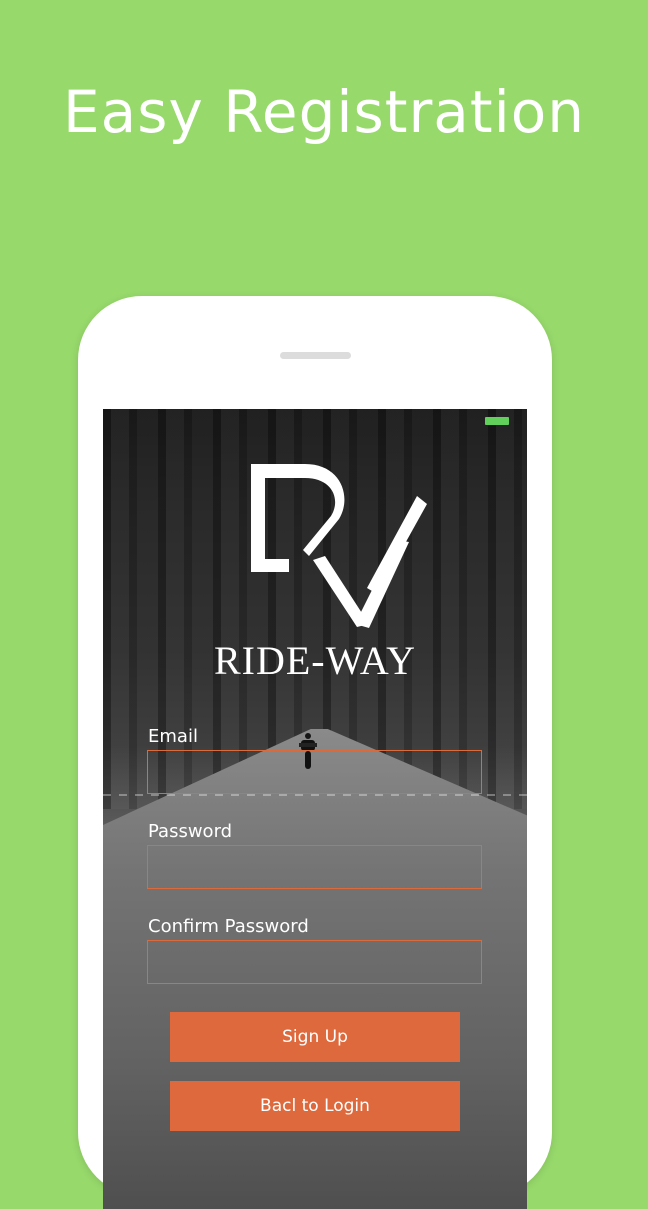 The image size is (648, 1209). What do you see at coordinates (324, 112) in the screenshot?
I see `headline: Easy Registration` at bounding box center [324, 112].